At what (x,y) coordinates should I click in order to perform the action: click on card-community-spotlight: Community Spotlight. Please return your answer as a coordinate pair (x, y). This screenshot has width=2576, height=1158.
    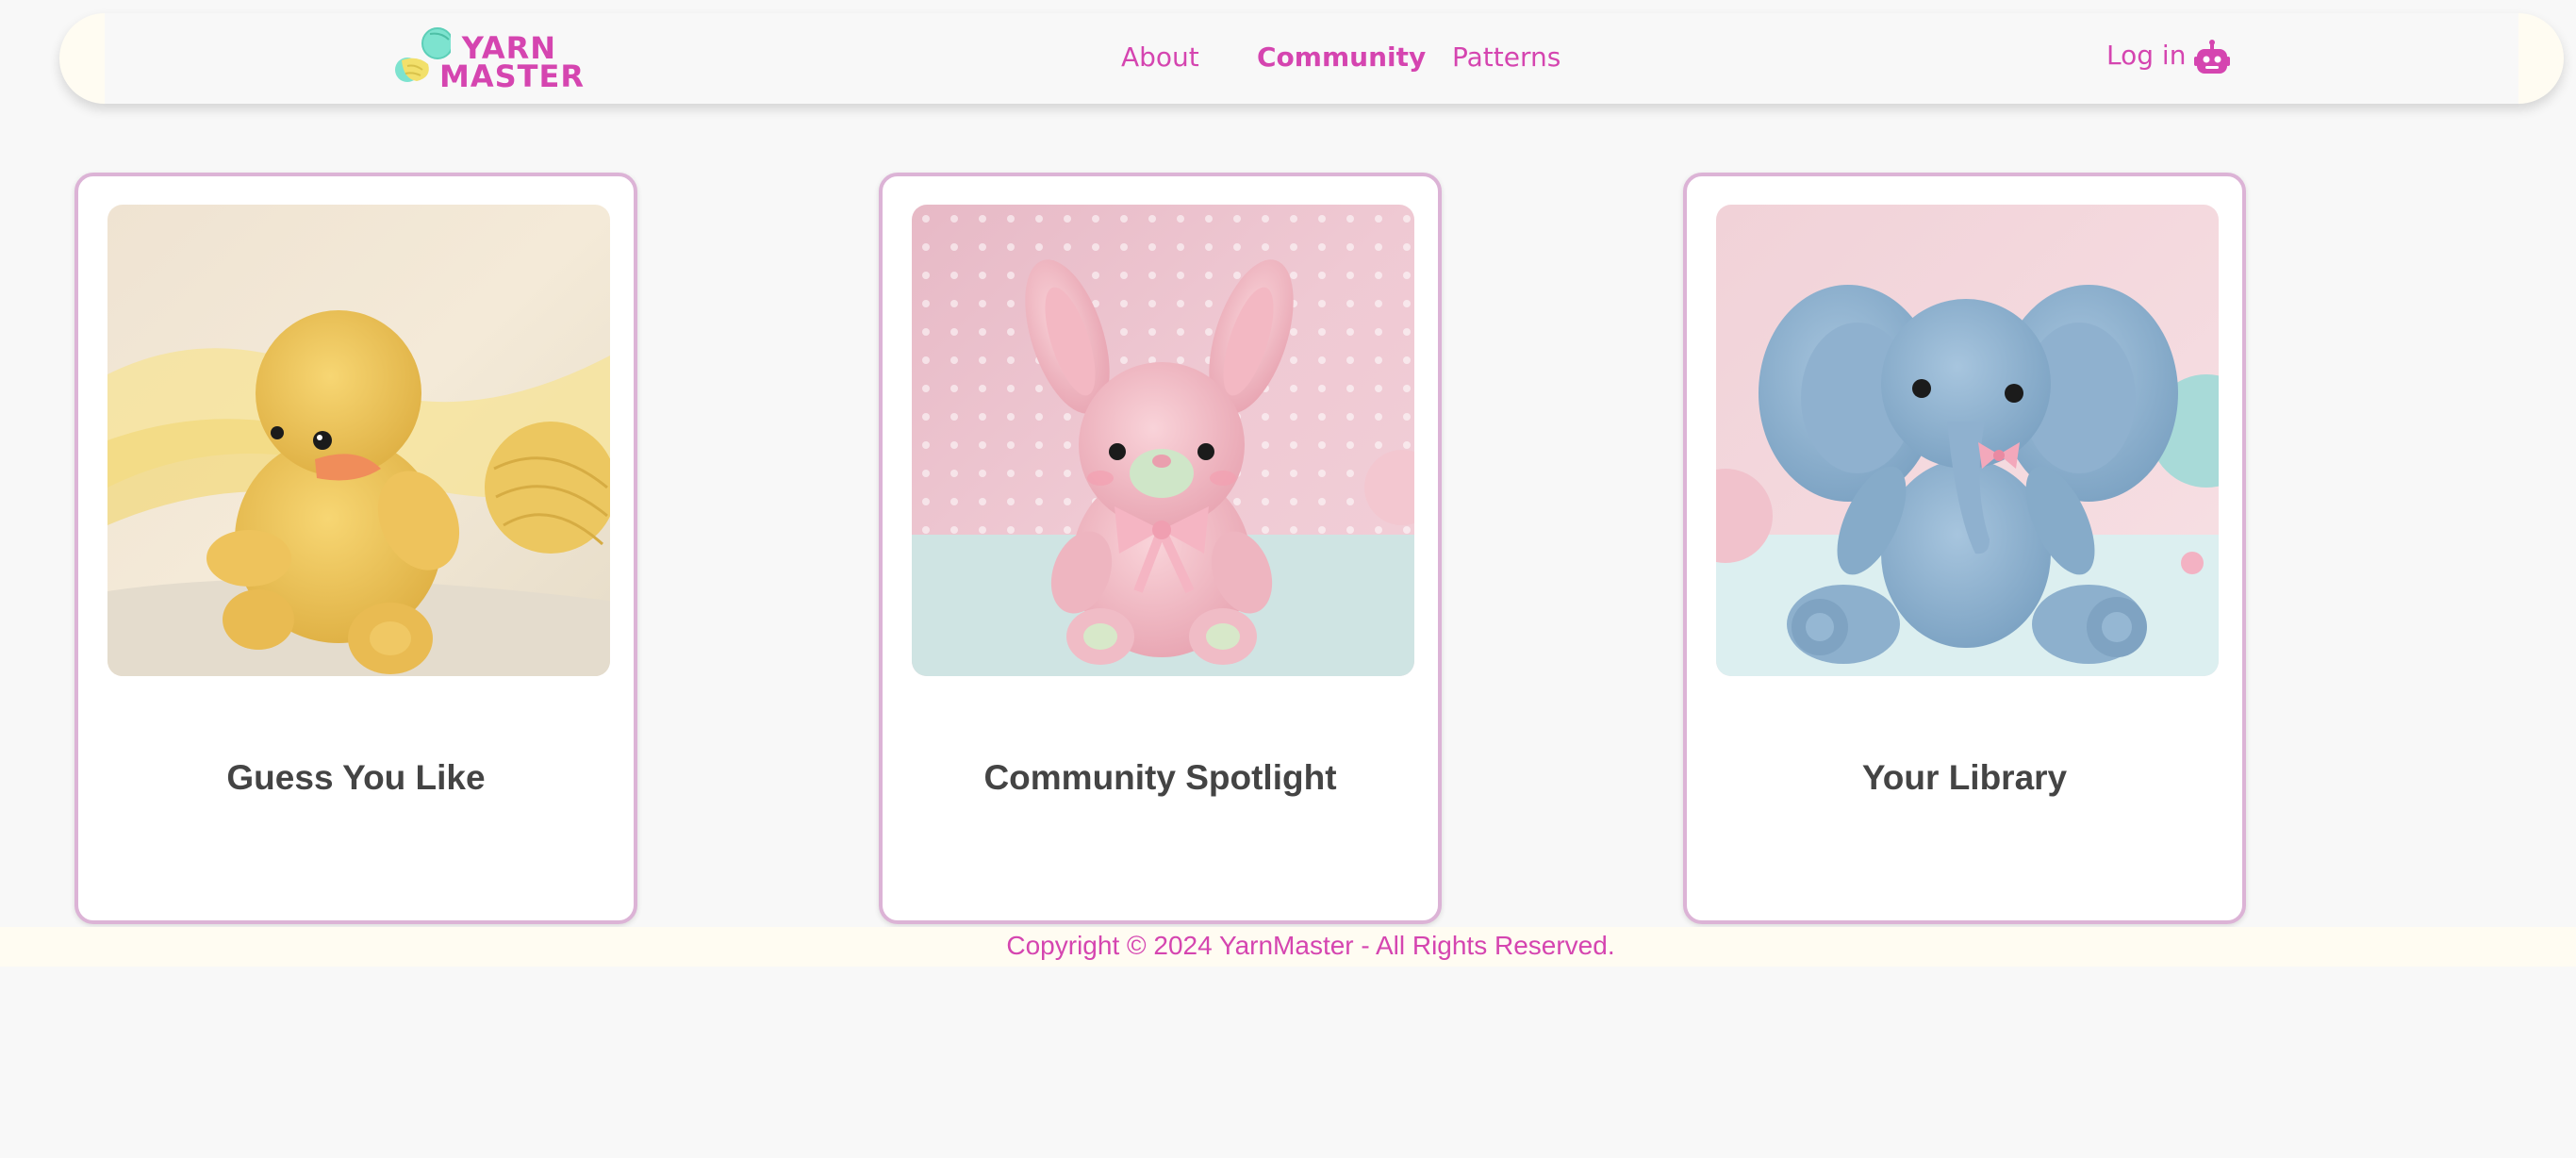
    Looking at the image, I should click on (1160, 548).